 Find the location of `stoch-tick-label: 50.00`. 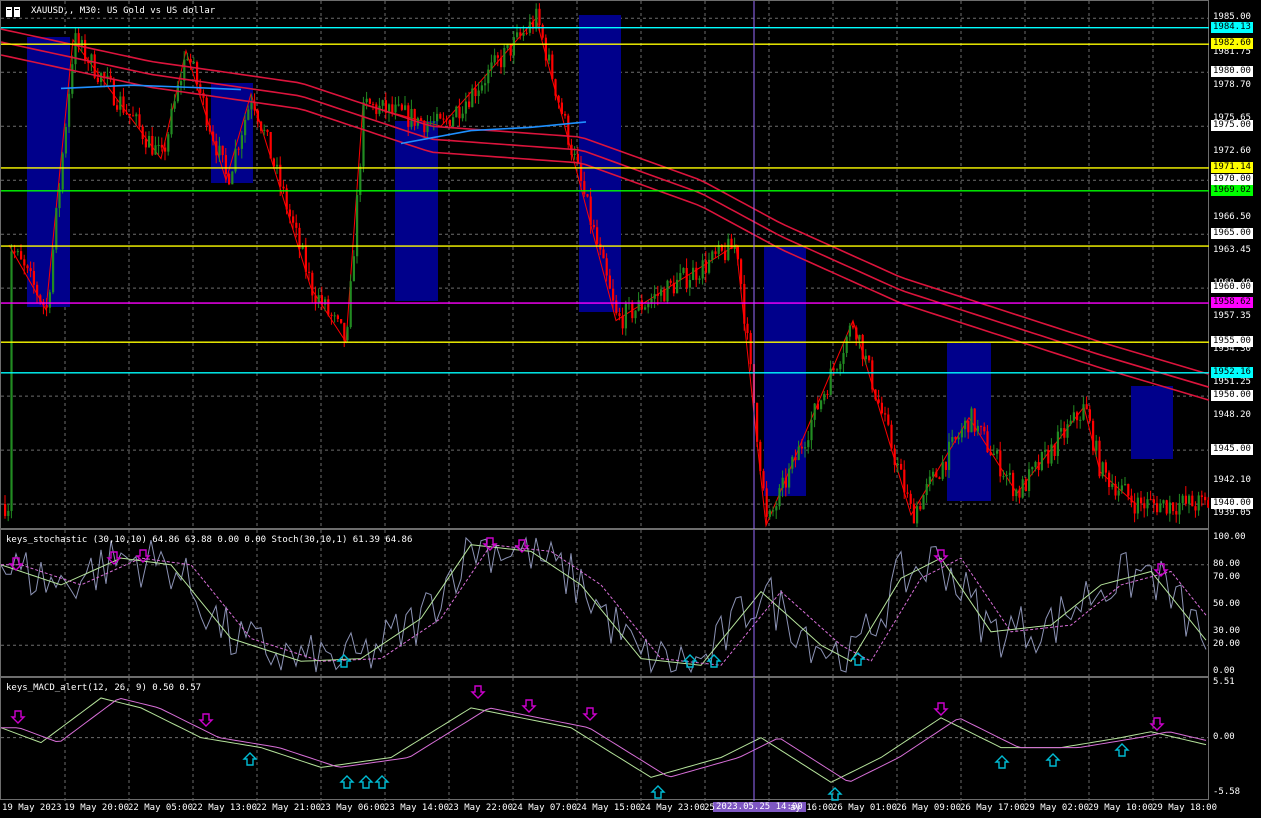

stoch-tick-label: 50.00 is located at coordinates (1227, 604).